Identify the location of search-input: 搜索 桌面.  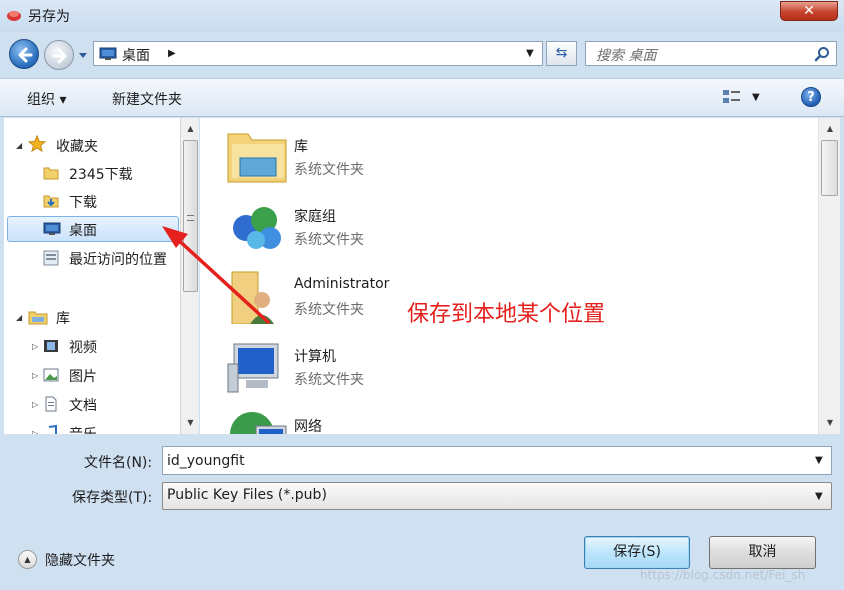
(711, 53).